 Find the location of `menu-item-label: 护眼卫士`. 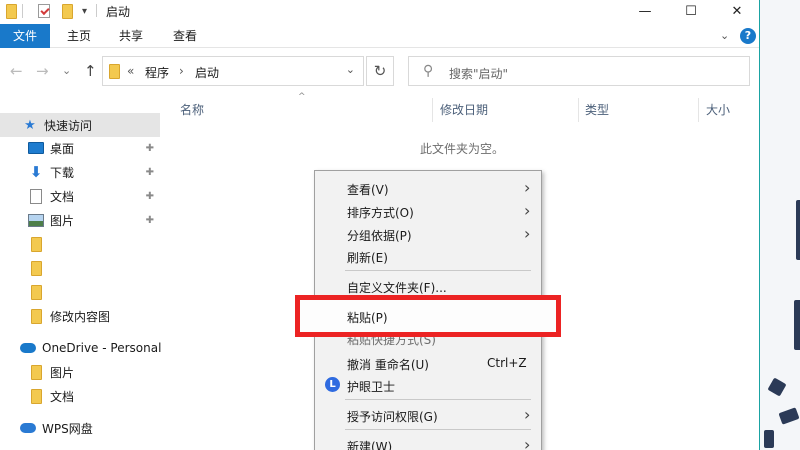

menu-item-label: 护眼卫士 is located at coordinates (371, 387).